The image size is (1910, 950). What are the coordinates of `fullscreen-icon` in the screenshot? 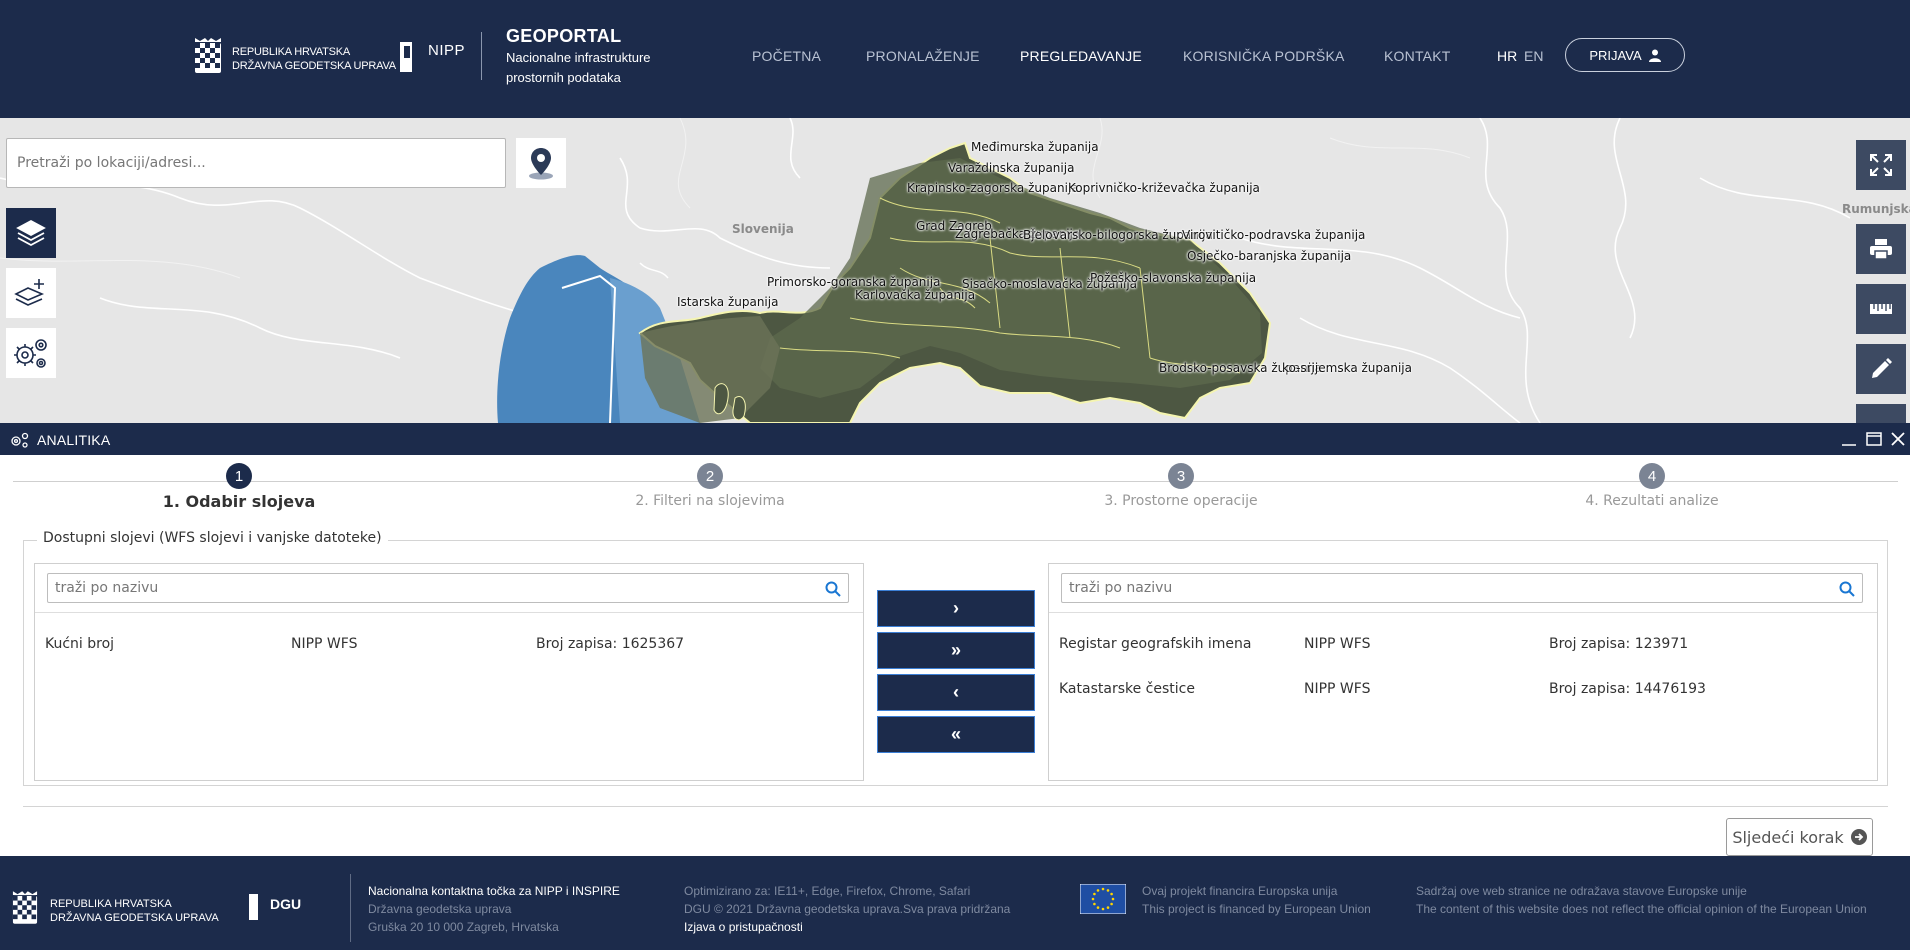 It's located at (1881, 165).